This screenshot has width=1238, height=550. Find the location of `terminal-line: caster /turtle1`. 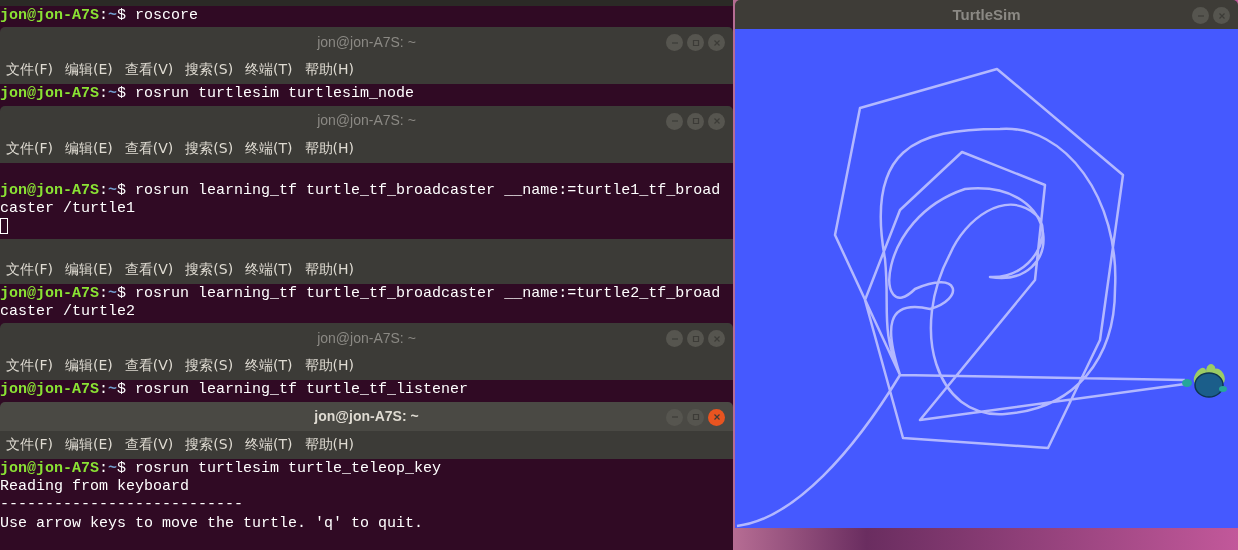

terminal-line: caster /turtle1 is located at coordinates (68, 209).